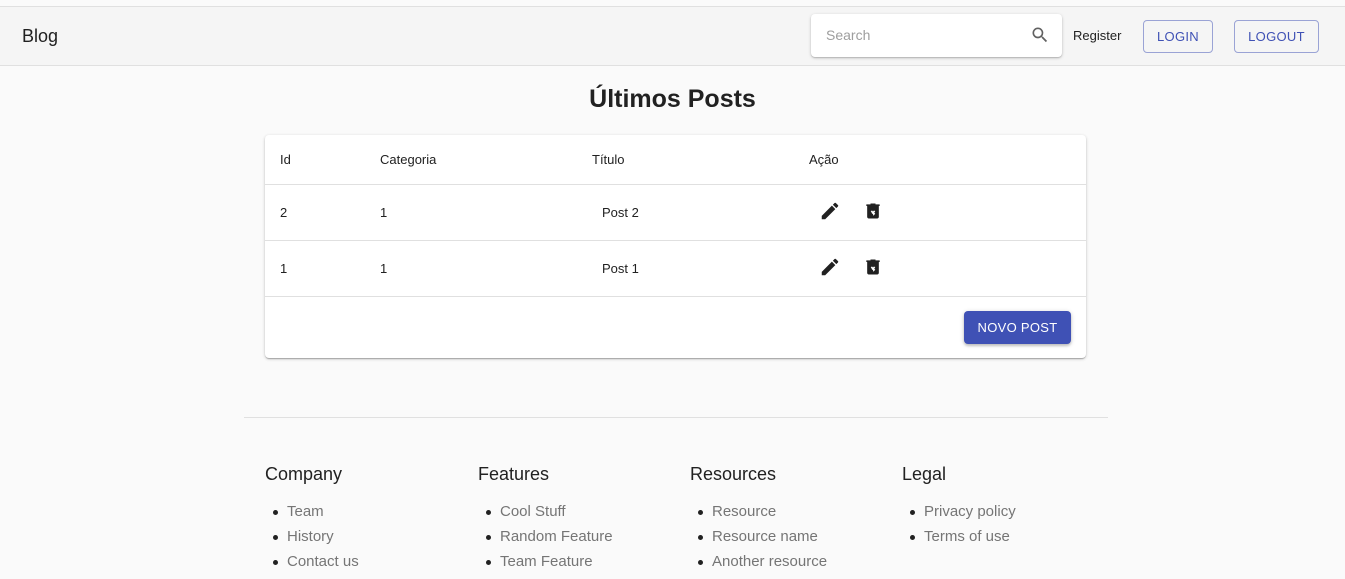  I want to click on footer-column-company: Company Team History Contact us, so click(370, 521).